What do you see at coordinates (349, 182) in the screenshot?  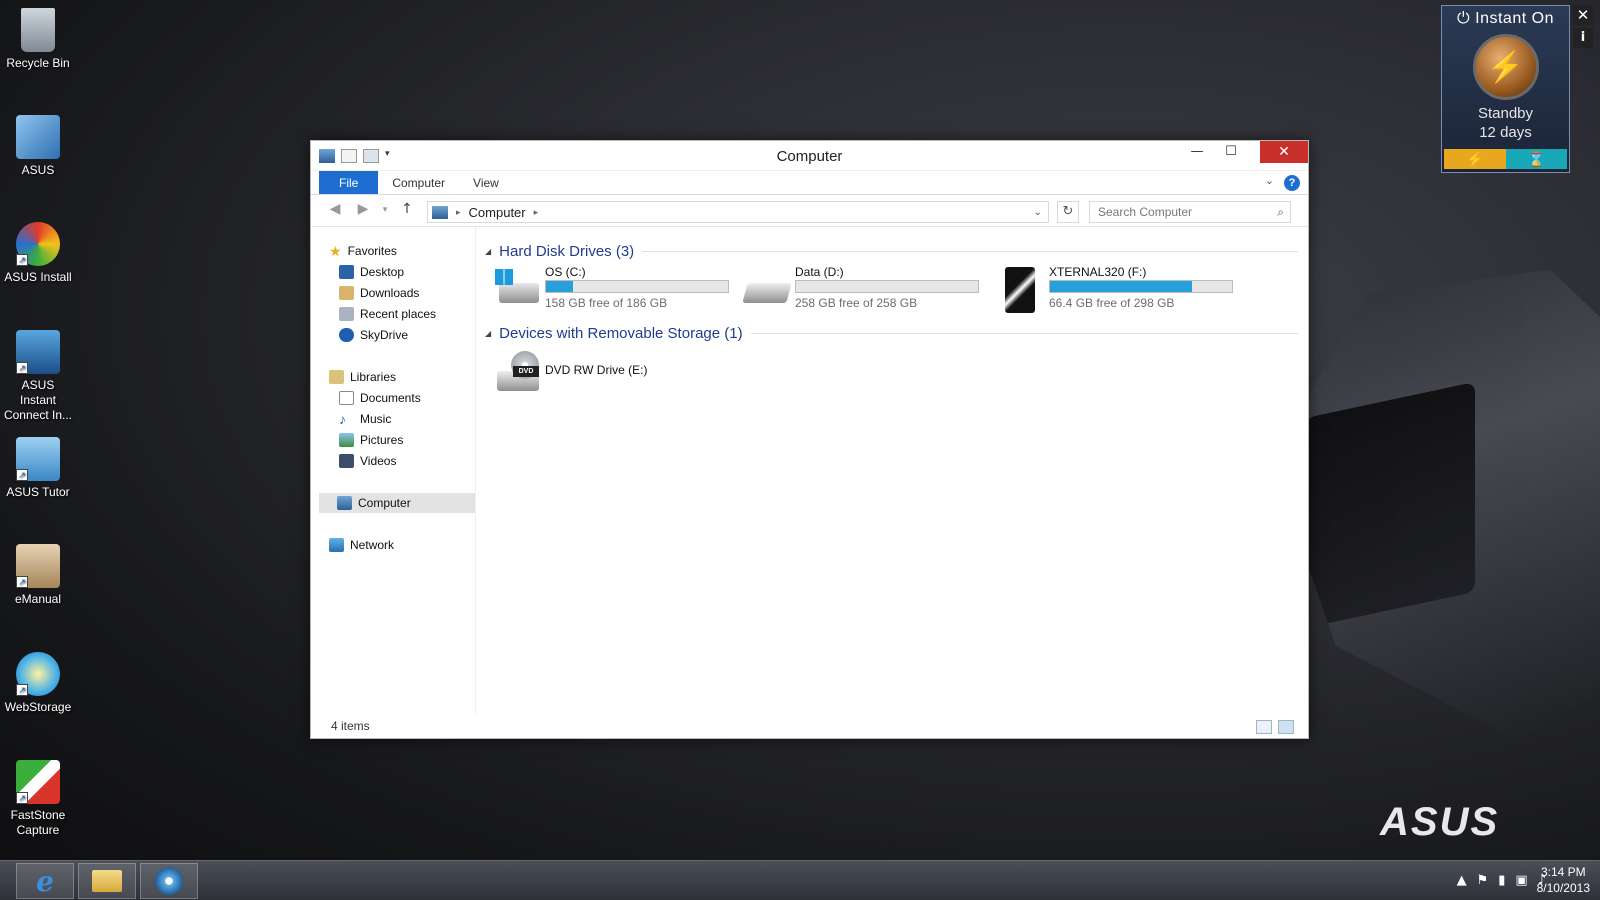 I see `tab-file: File` at bounding box center [349, 182].